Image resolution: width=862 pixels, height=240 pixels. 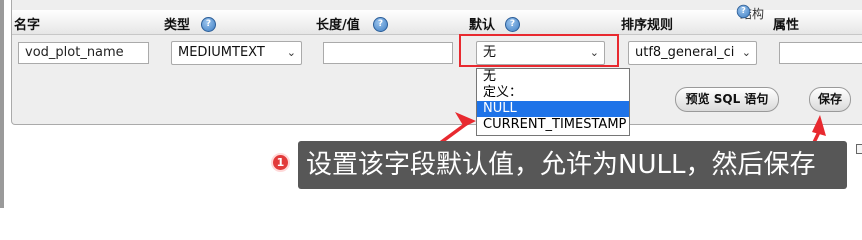 I want to click on step-badge: 1, so click(x=280, y=162).